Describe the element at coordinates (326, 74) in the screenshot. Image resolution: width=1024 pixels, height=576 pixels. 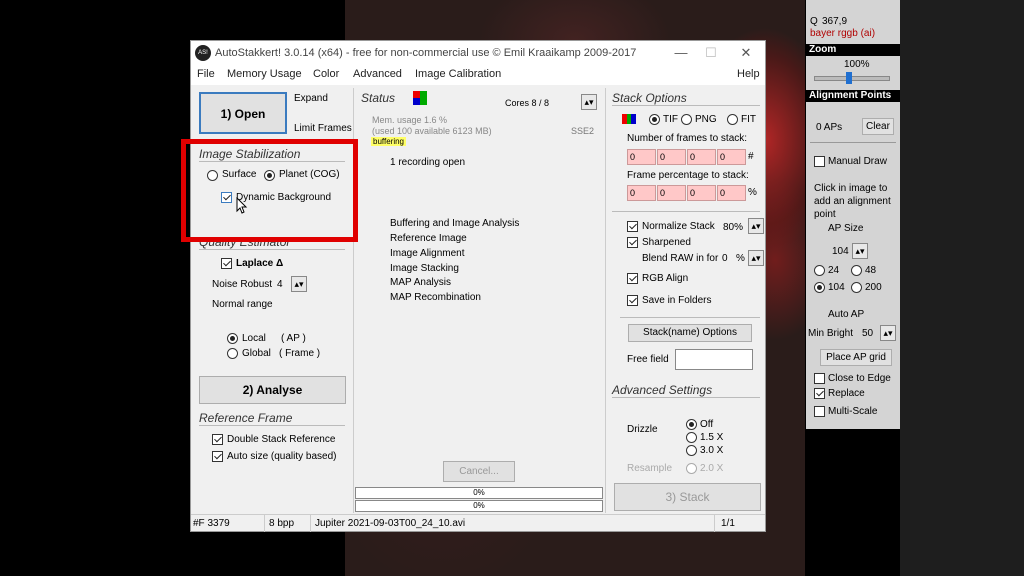
I see `menu-color: Color` at that location.